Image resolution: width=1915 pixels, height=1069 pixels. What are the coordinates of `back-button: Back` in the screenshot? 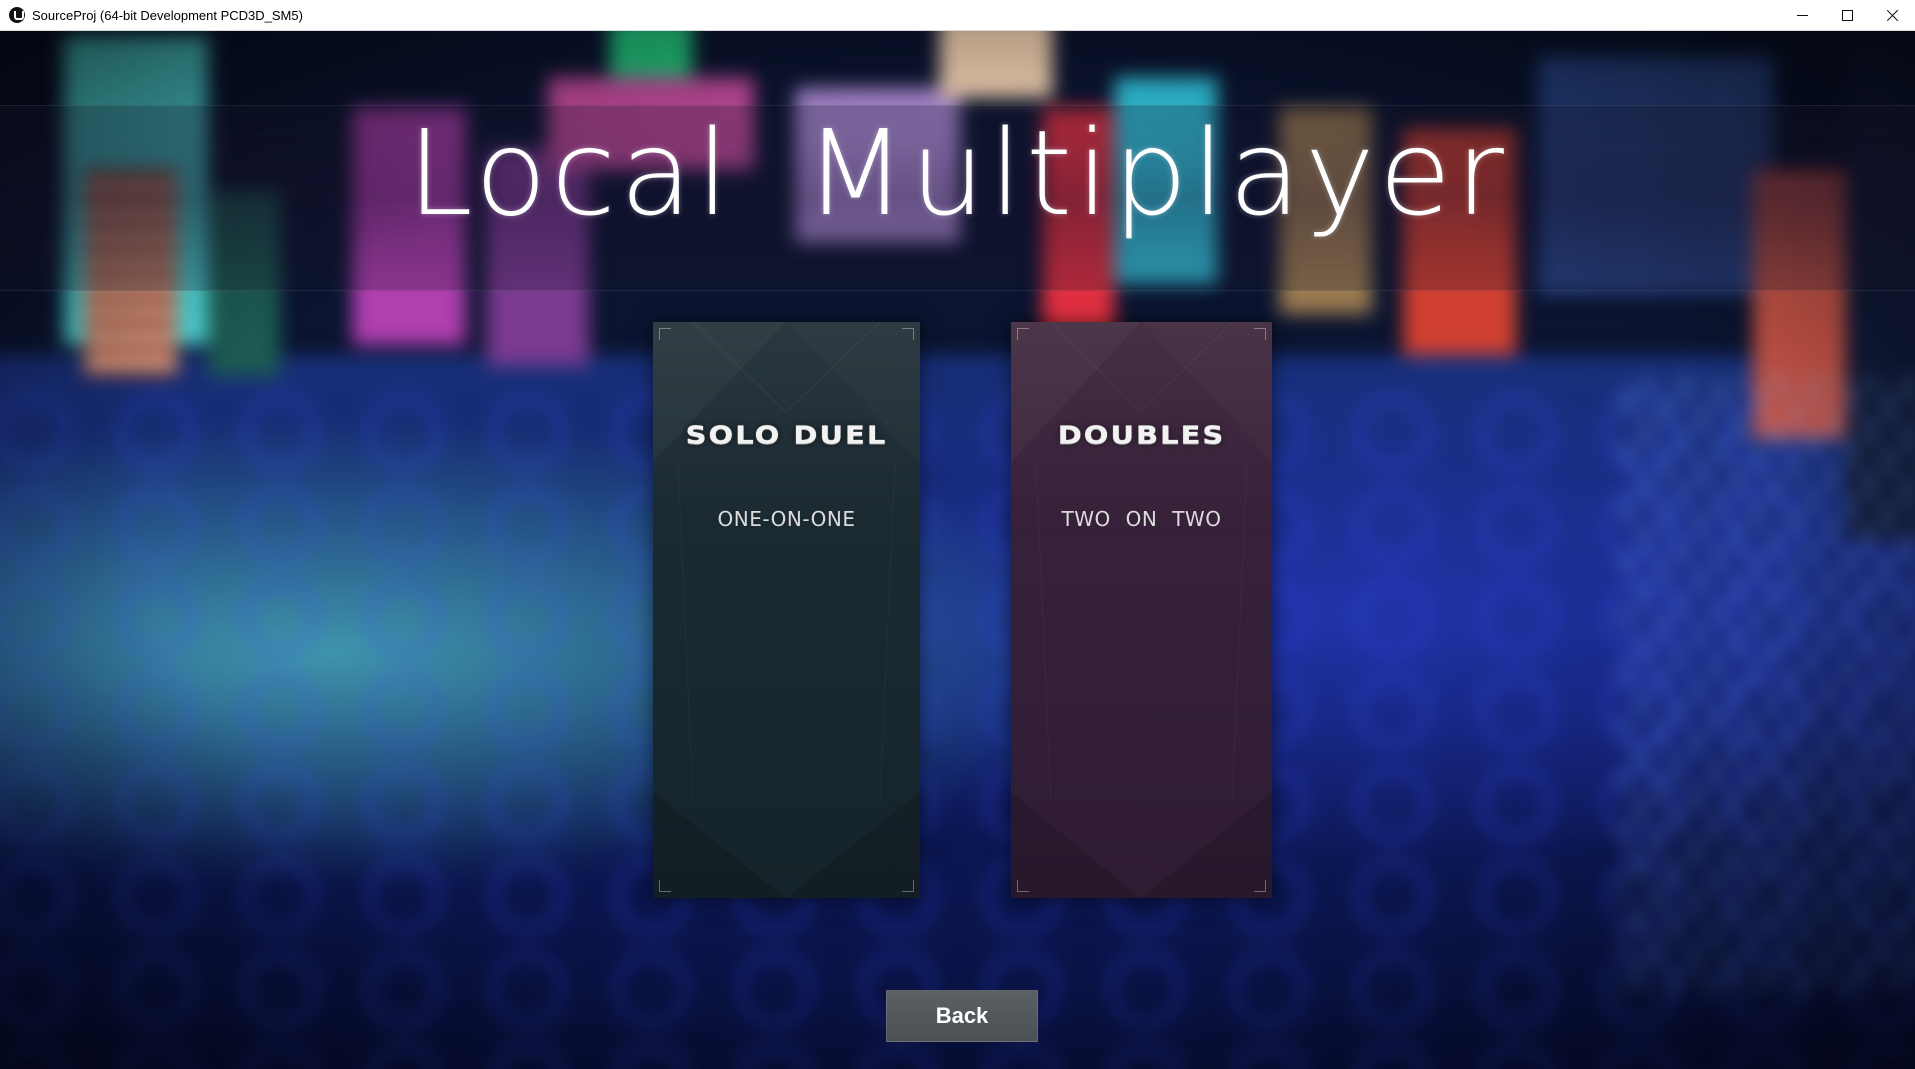 It's located at (962, 1016).